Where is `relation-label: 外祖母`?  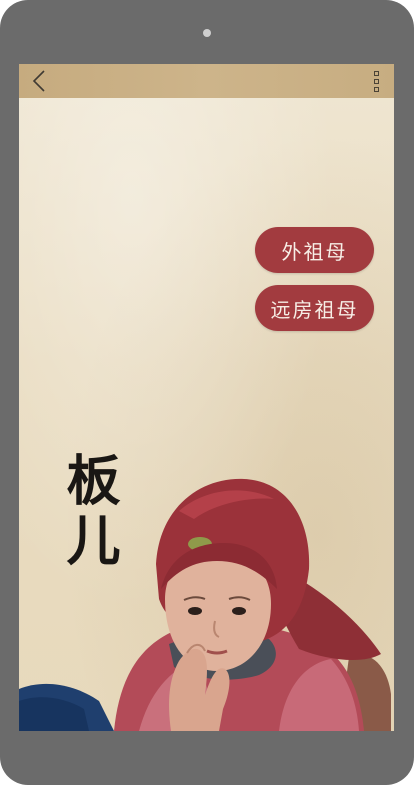 relation-label: 外祖母 is located at coordinates (314, 251).